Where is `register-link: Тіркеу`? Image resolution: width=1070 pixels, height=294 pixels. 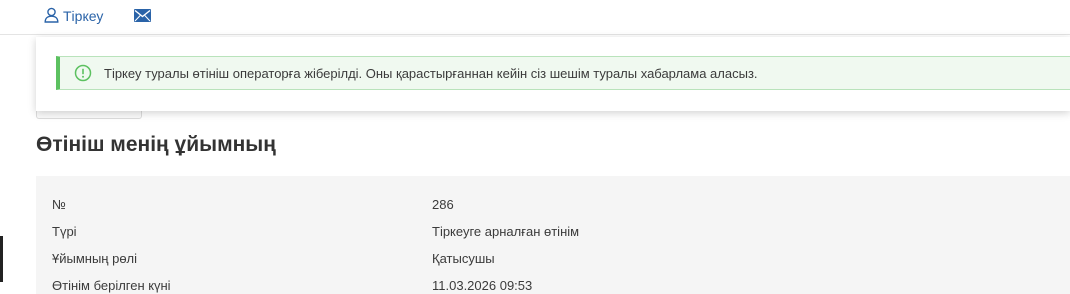
register-link: Тіркеу is located at coordinates (73, 16).